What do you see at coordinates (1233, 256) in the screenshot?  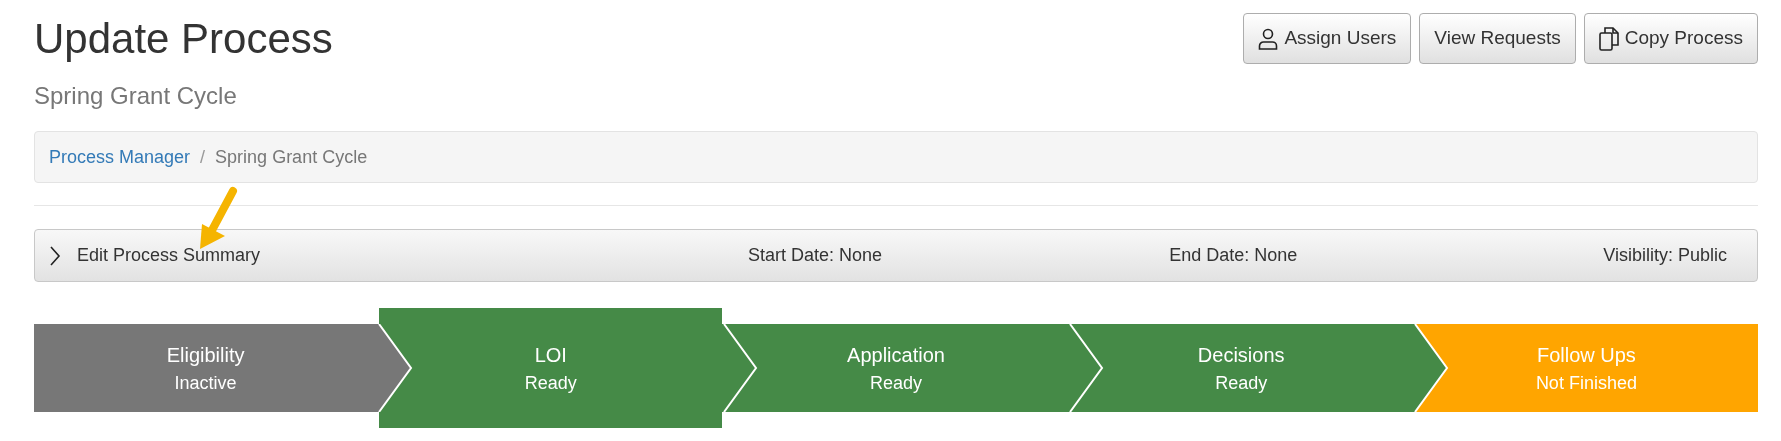 I see `end-date-text: End Date: None` at bounding box center [1233, 256].